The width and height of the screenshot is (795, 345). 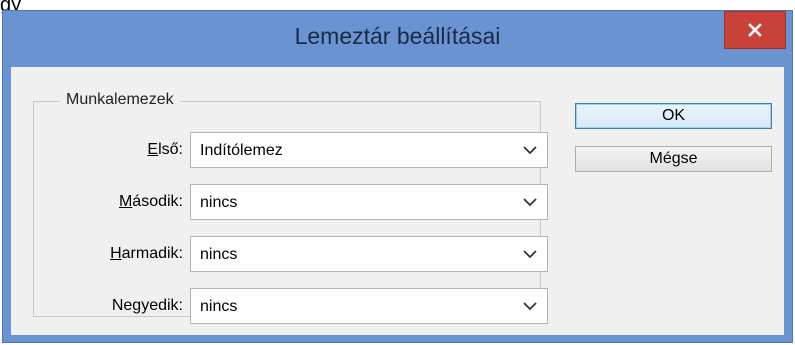 I want to click on scratch-disk-row-third: Harmadik: nincs, so click(x=291, y=254).